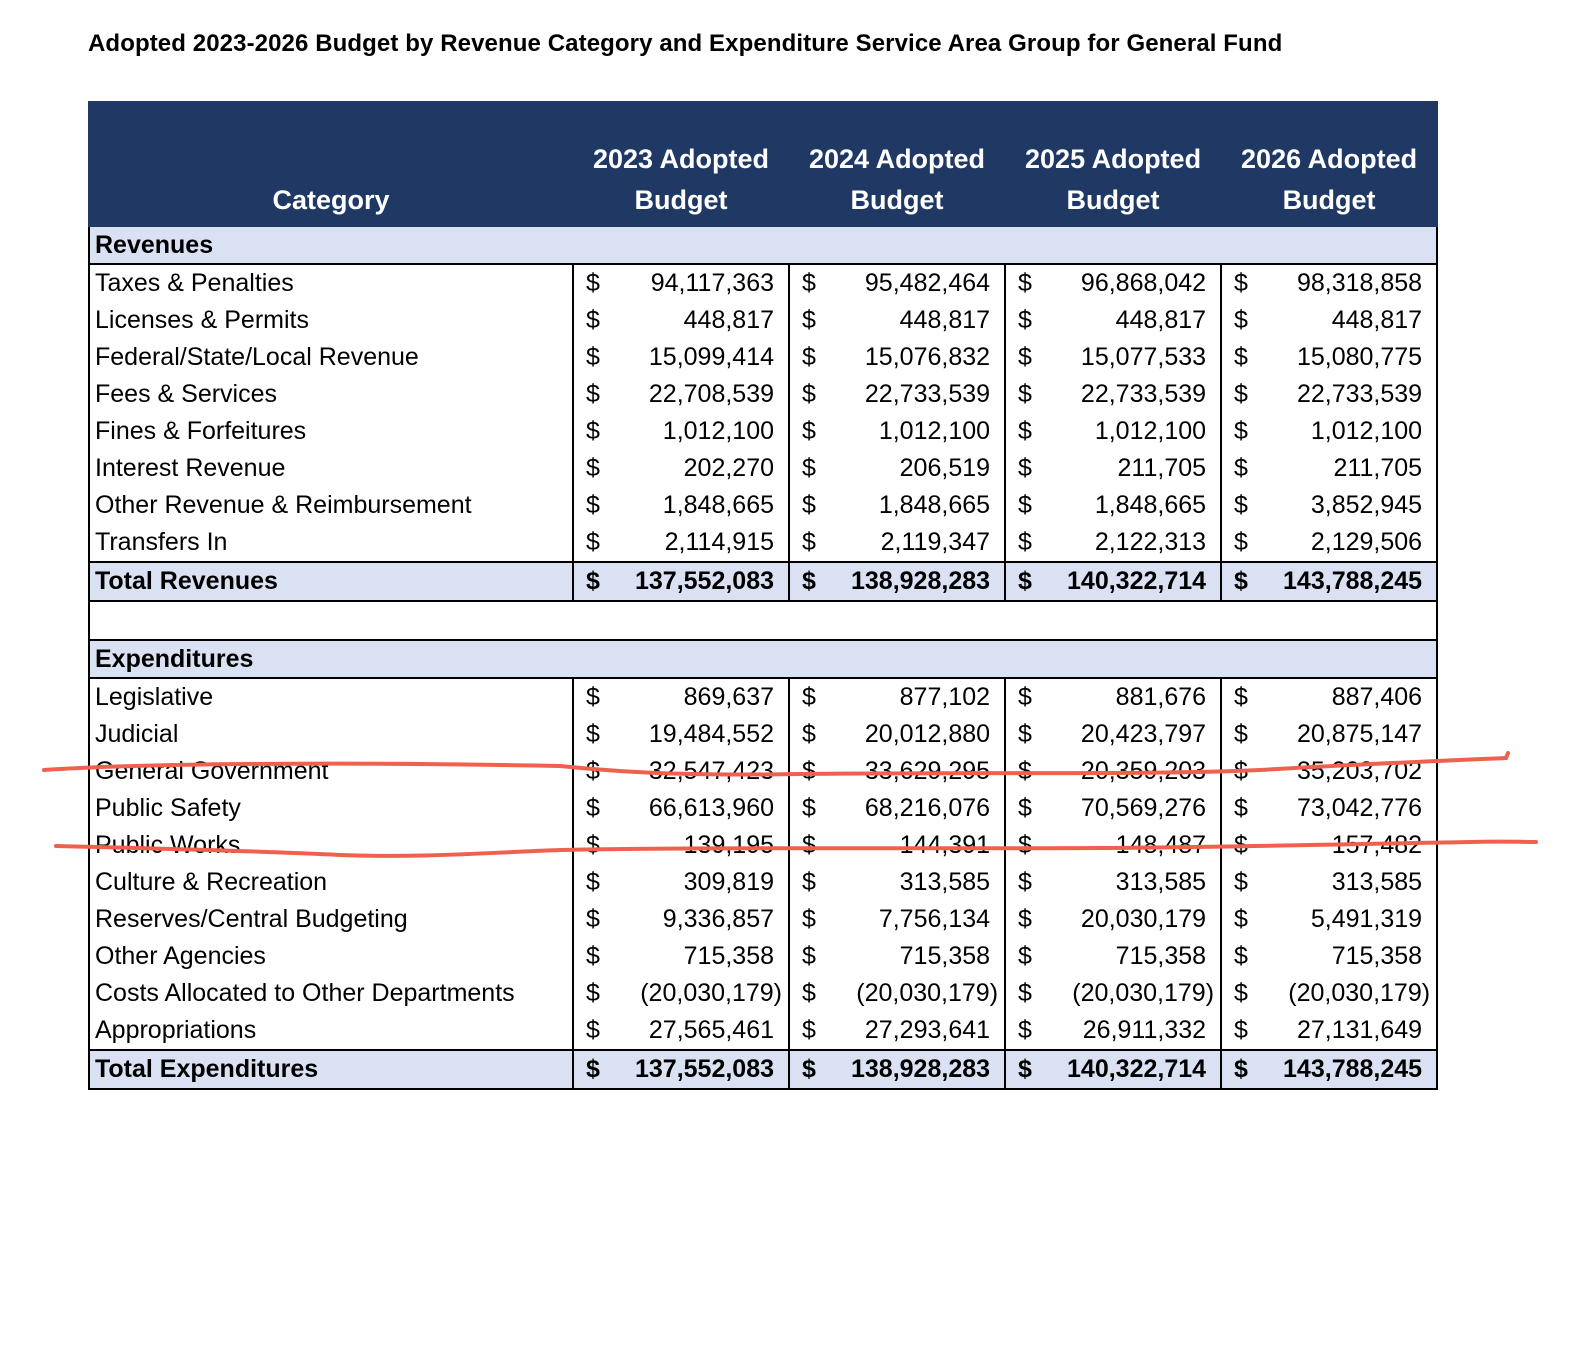 Image resolution: width=1586 pixels, height=1352 pixels. Describe the element at coordinates (705, 394) in the screenshot. I see `amount-cell: 22,708,539` at that location.